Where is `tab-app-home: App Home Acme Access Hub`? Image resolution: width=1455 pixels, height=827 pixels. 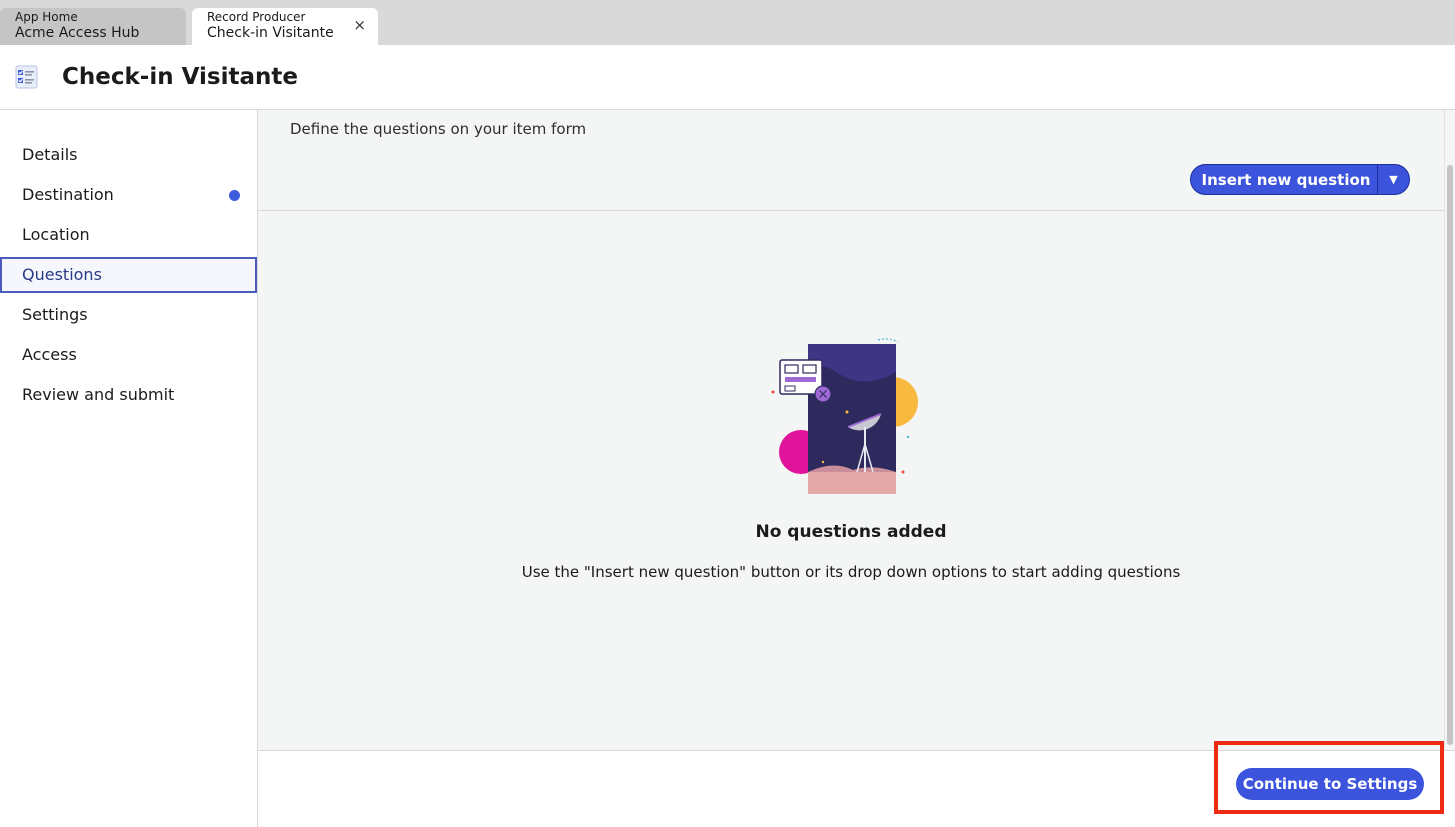
tab-app-home: App Home Acme Access Hub is located at coordinates (93, 26).